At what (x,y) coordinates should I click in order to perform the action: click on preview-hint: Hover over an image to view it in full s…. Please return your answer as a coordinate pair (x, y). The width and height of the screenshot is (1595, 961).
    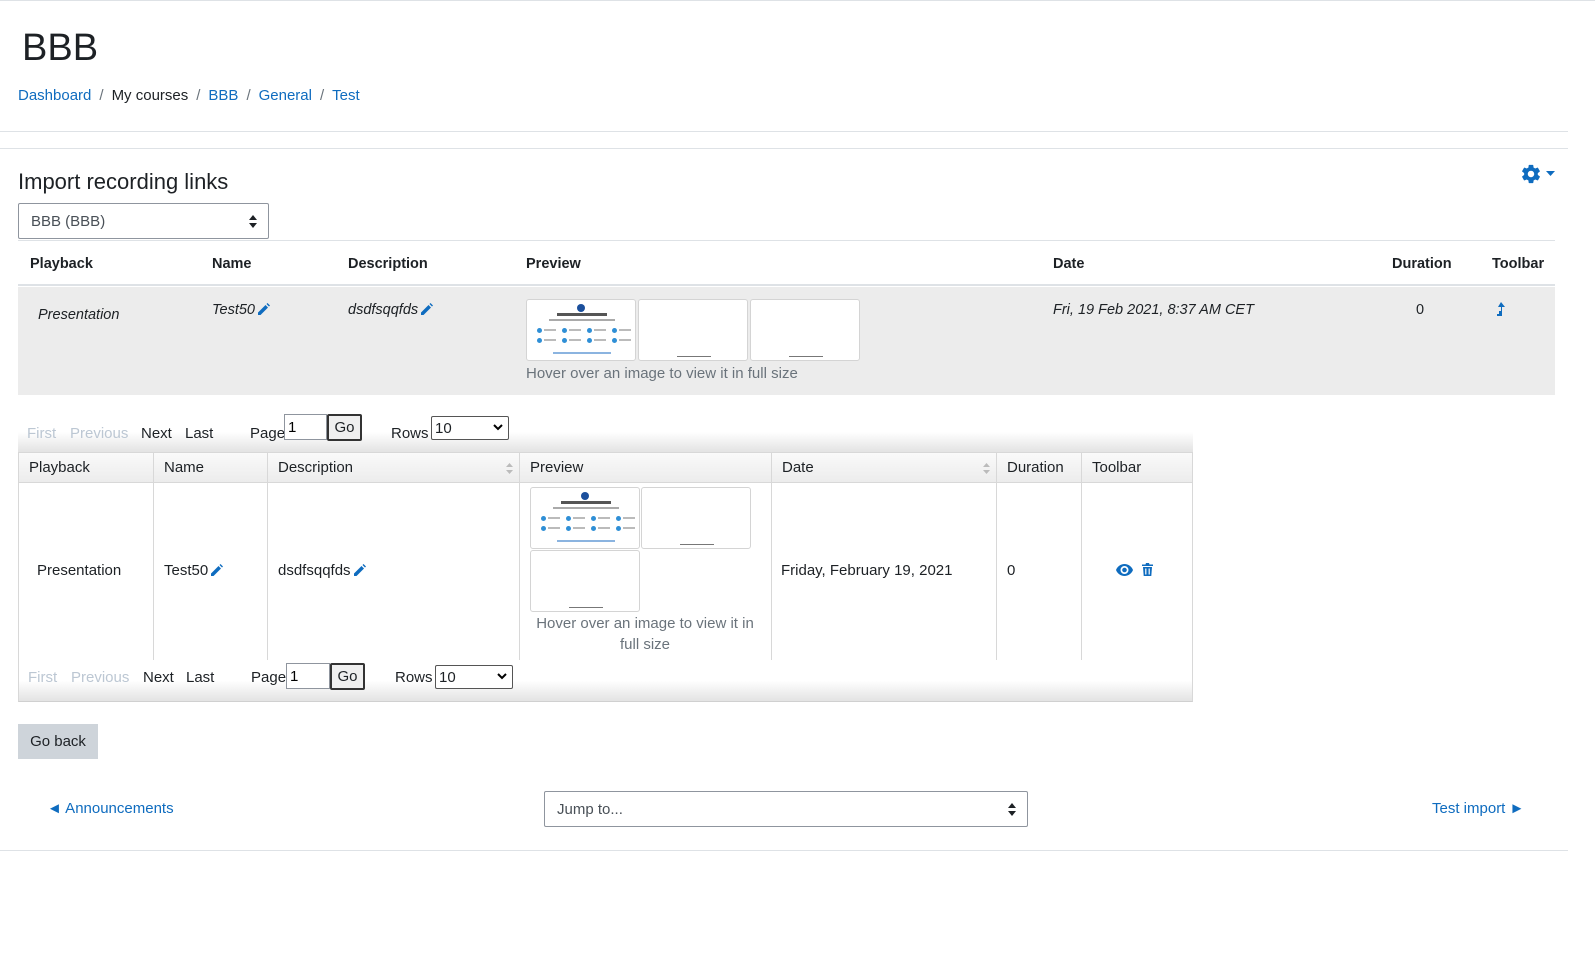
    Looking at the image, I should click on (662, 373).